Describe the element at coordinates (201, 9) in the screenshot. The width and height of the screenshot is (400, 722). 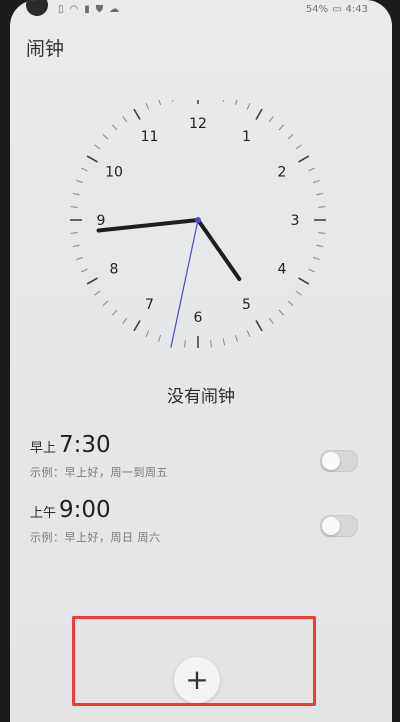
I see `status-bar: ▯ ◠ ▮ ⛊ ☁ 54% ▭ 4:43` at that location.